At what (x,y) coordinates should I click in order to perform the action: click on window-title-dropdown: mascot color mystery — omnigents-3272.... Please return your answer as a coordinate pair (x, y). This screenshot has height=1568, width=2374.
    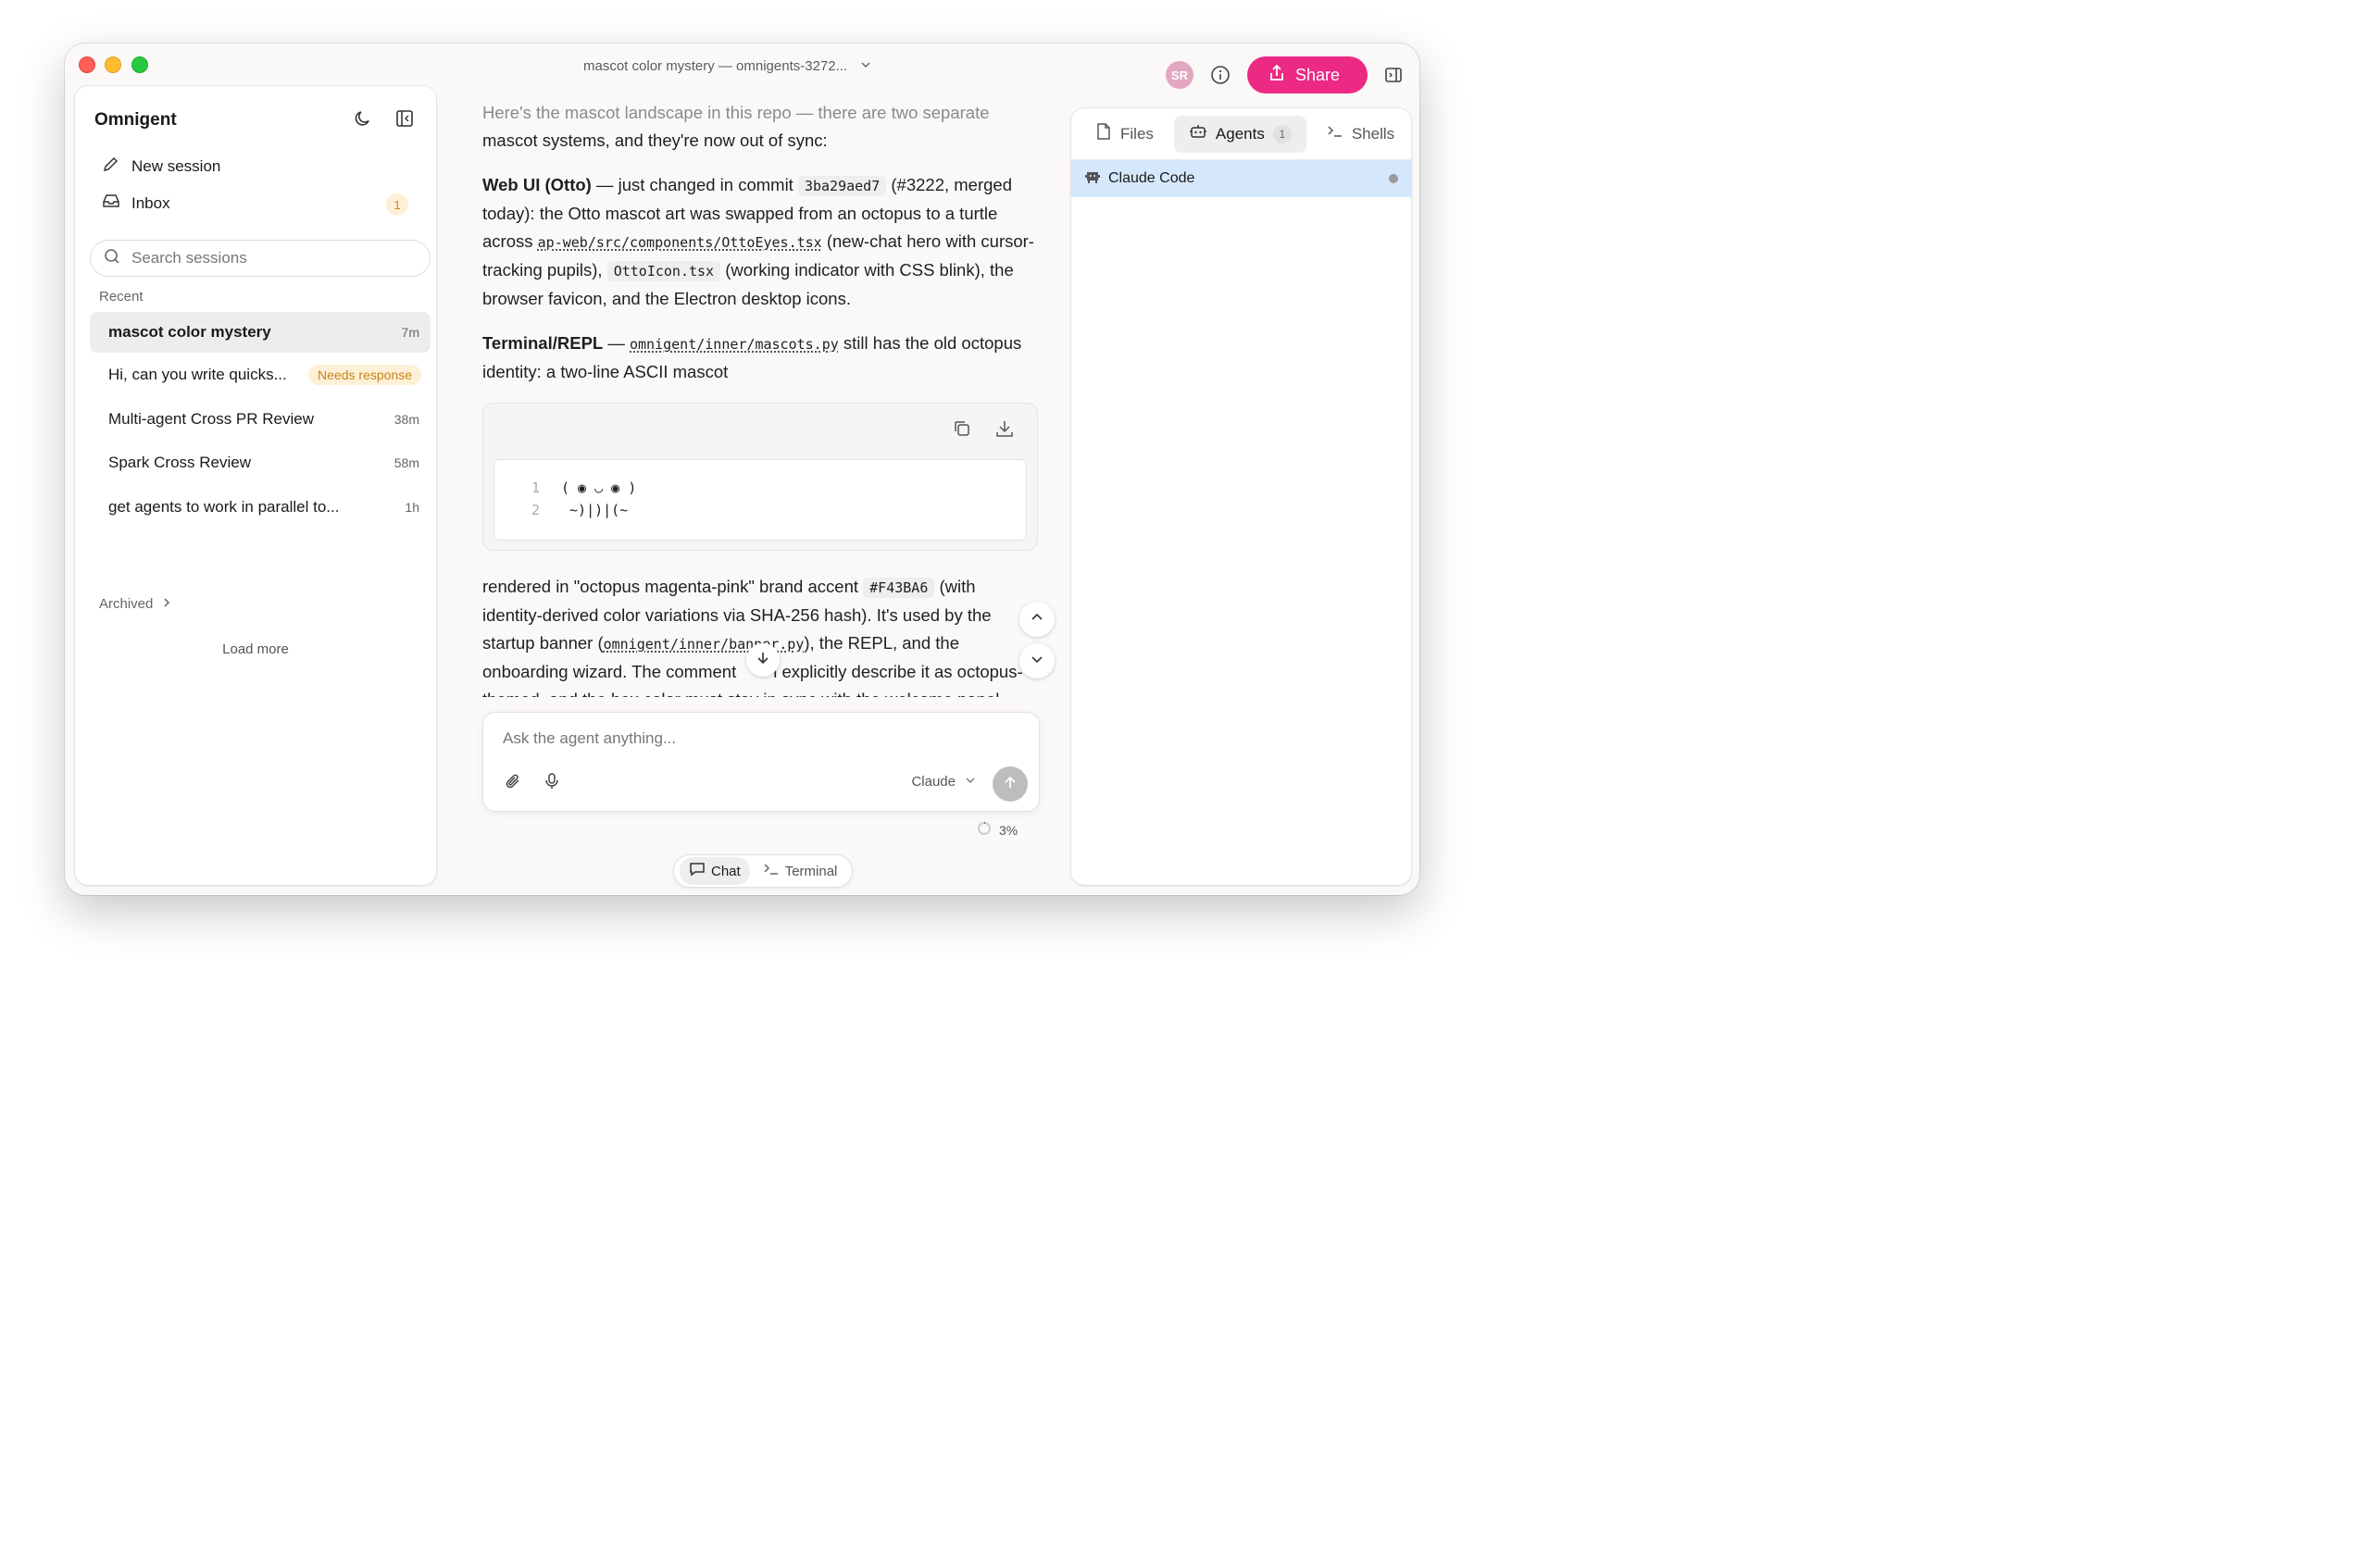
    Looking at the image, I should click on (727, 66).